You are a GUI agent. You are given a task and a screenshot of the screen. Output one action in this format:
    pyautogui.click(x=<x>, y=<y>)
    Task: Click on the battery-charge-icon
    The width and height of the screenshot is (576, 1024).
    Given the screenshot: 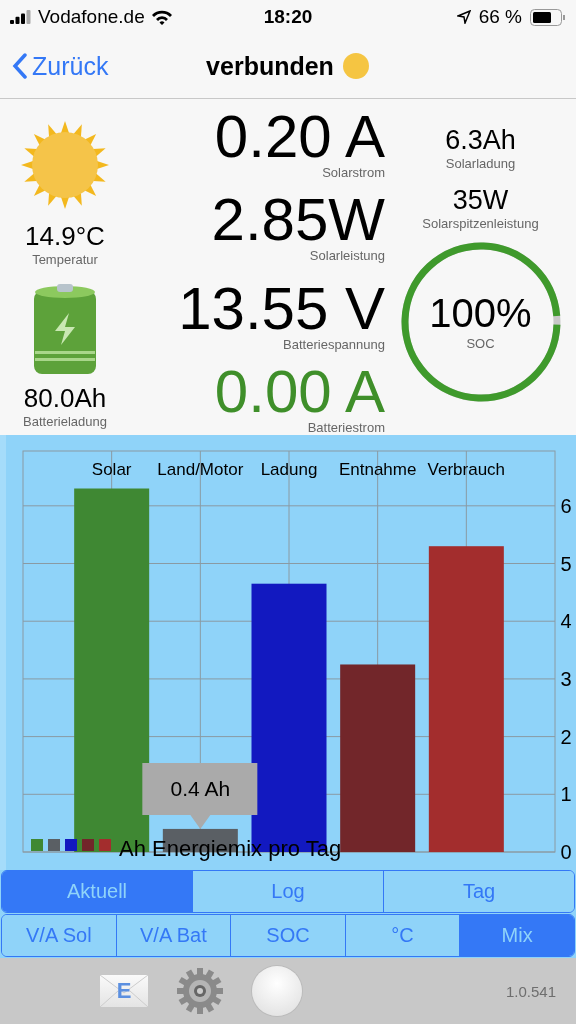 What is the action you would take?
    pyautogui.click(x=65, y=329)
    